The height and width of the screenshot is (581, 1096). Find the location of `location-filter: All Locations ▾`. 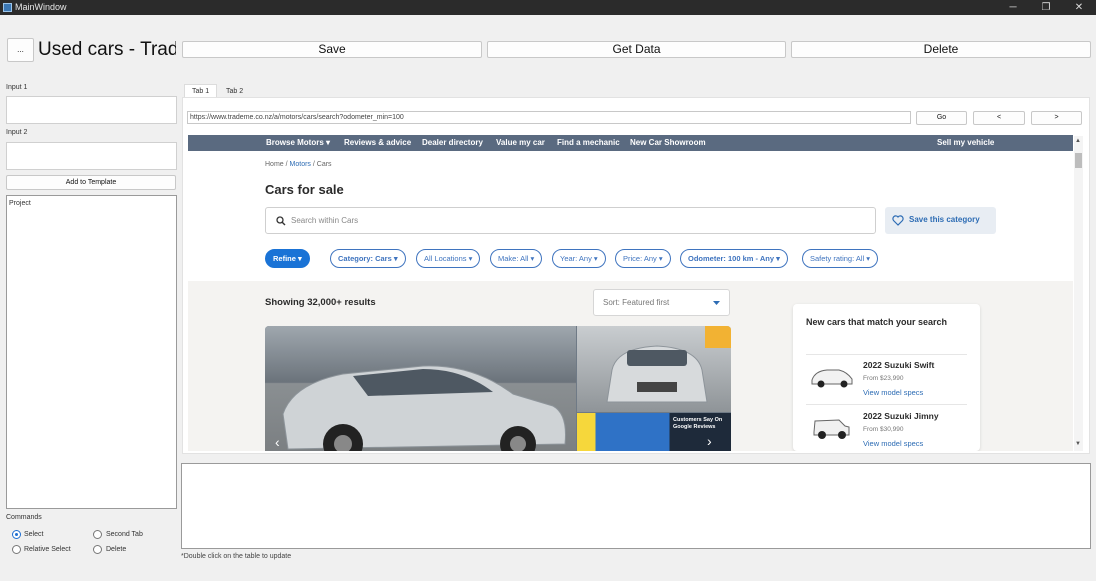

location-filter: All Locations ▾ is located at coordinates (448, 258).